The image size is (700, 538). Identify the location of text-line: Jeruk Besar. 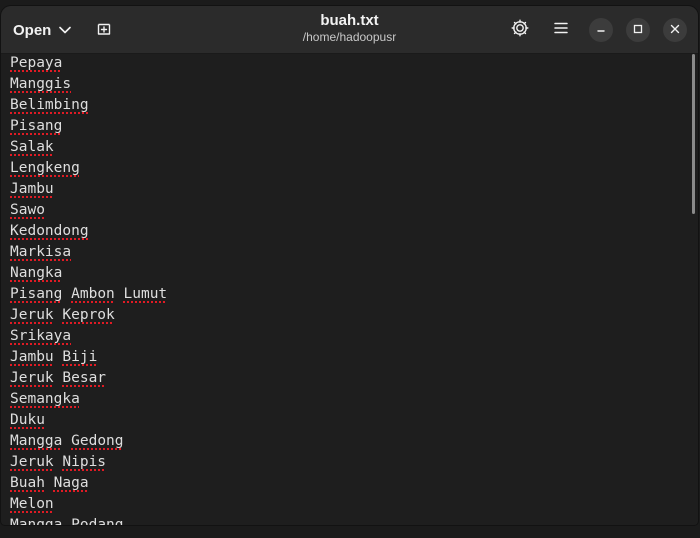
(88, 378).